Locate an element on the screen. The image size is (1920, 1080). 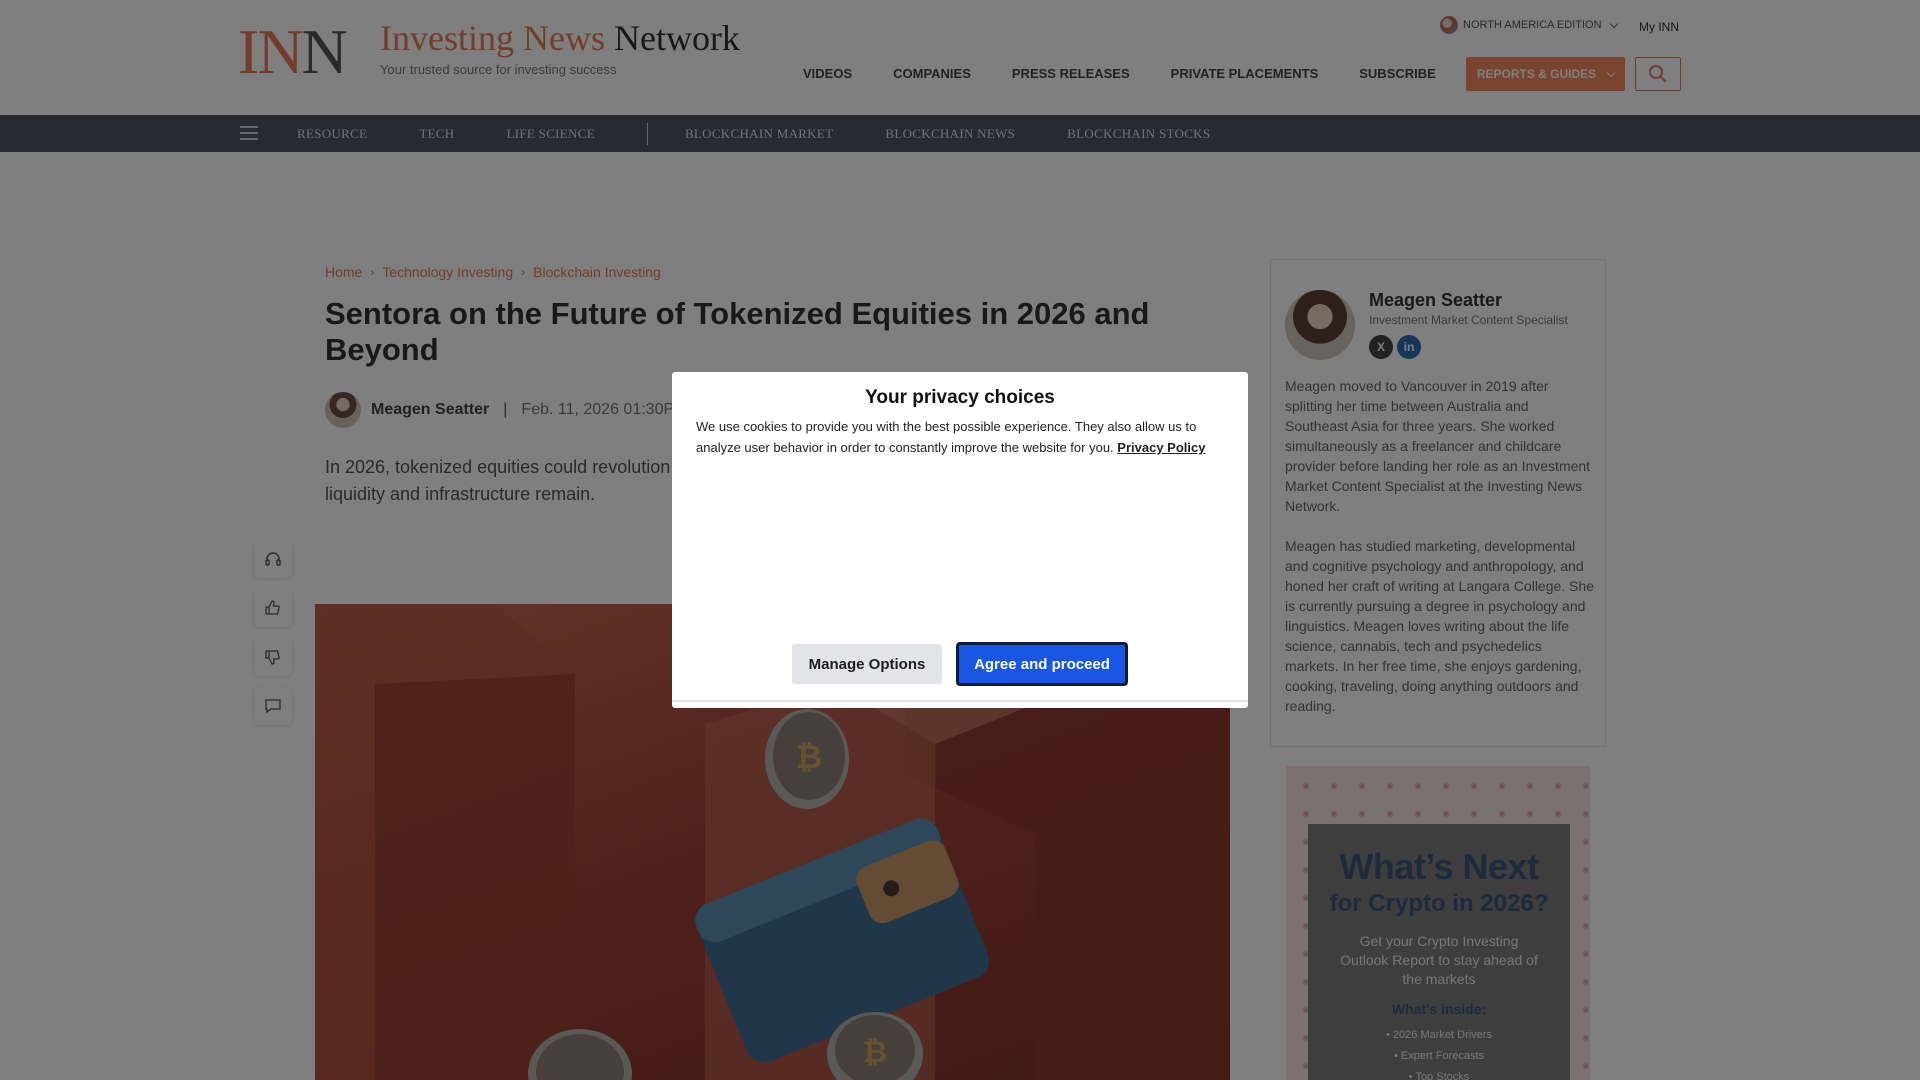
privacy-dialog-title: Your privacy choices is located at coordinates (960, 397).